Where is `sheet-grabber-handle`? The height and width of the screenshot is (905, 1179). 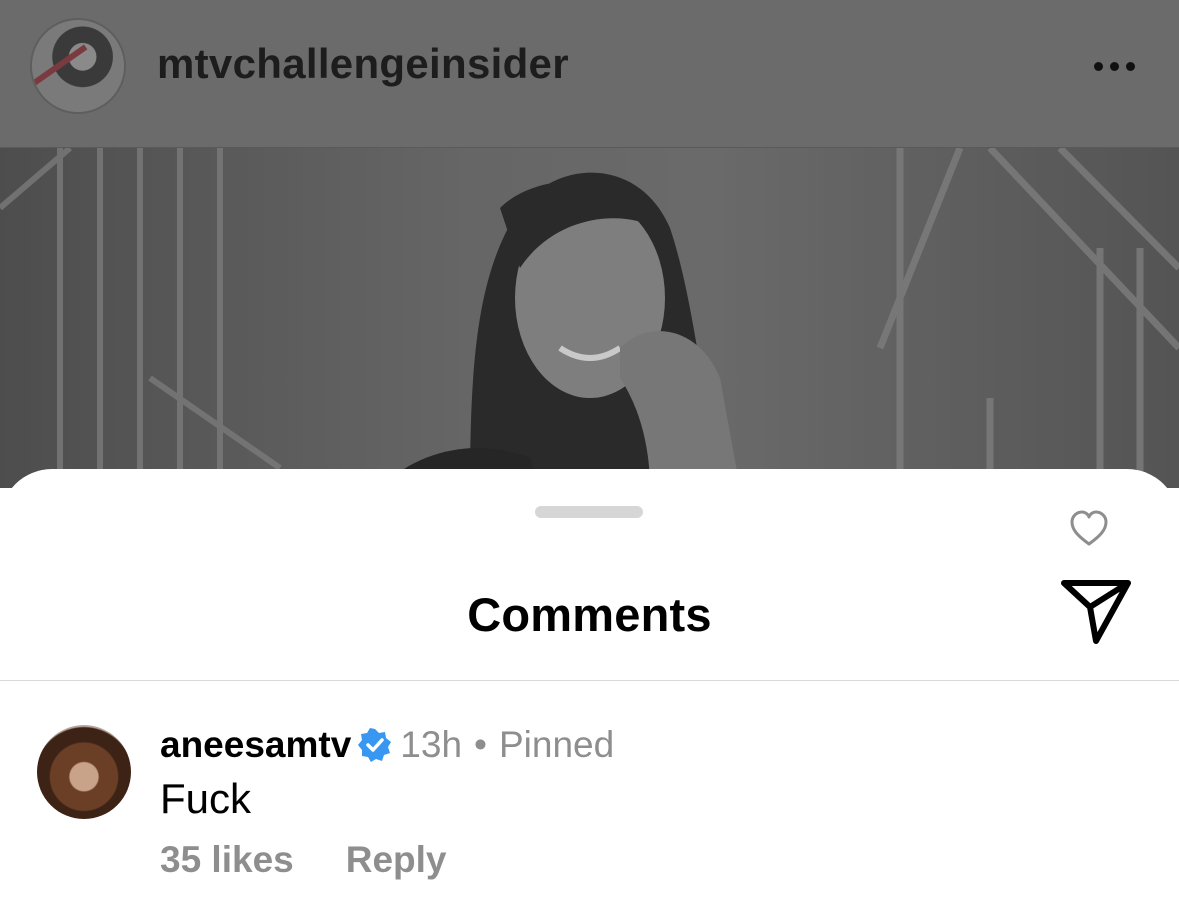 sheet-grabber-handle is located at coordinates (589, 512).